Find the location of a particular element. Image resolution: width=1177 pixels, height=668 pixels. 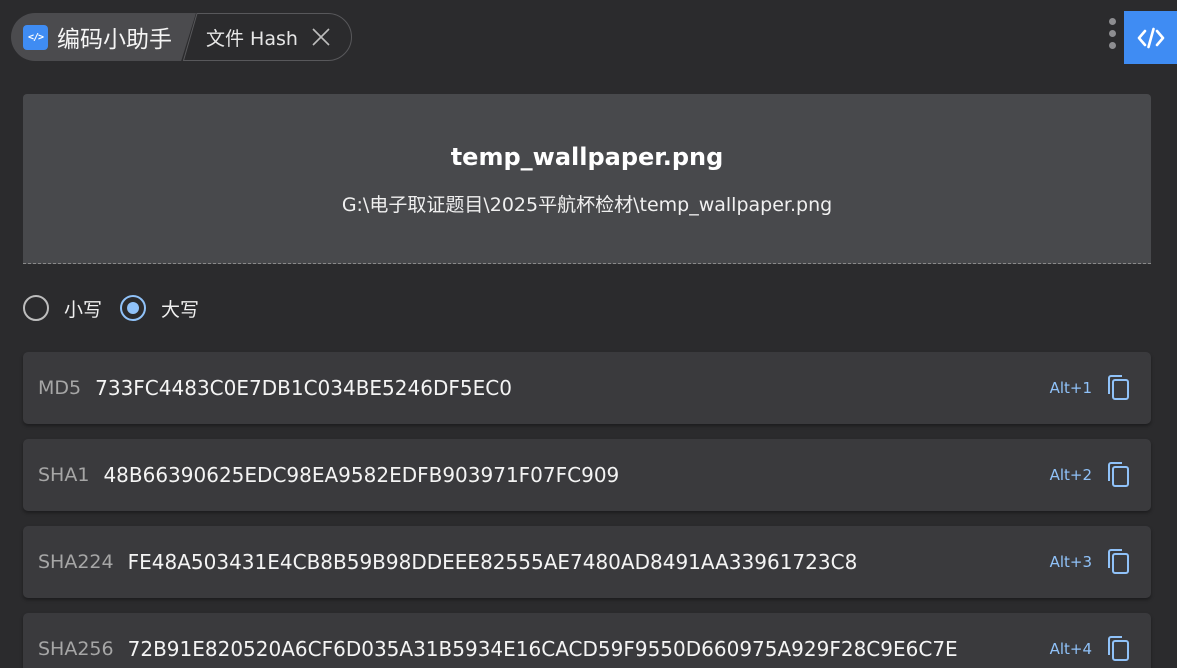

hash-algo-label: MD5 is located at coordinates (60, 388).